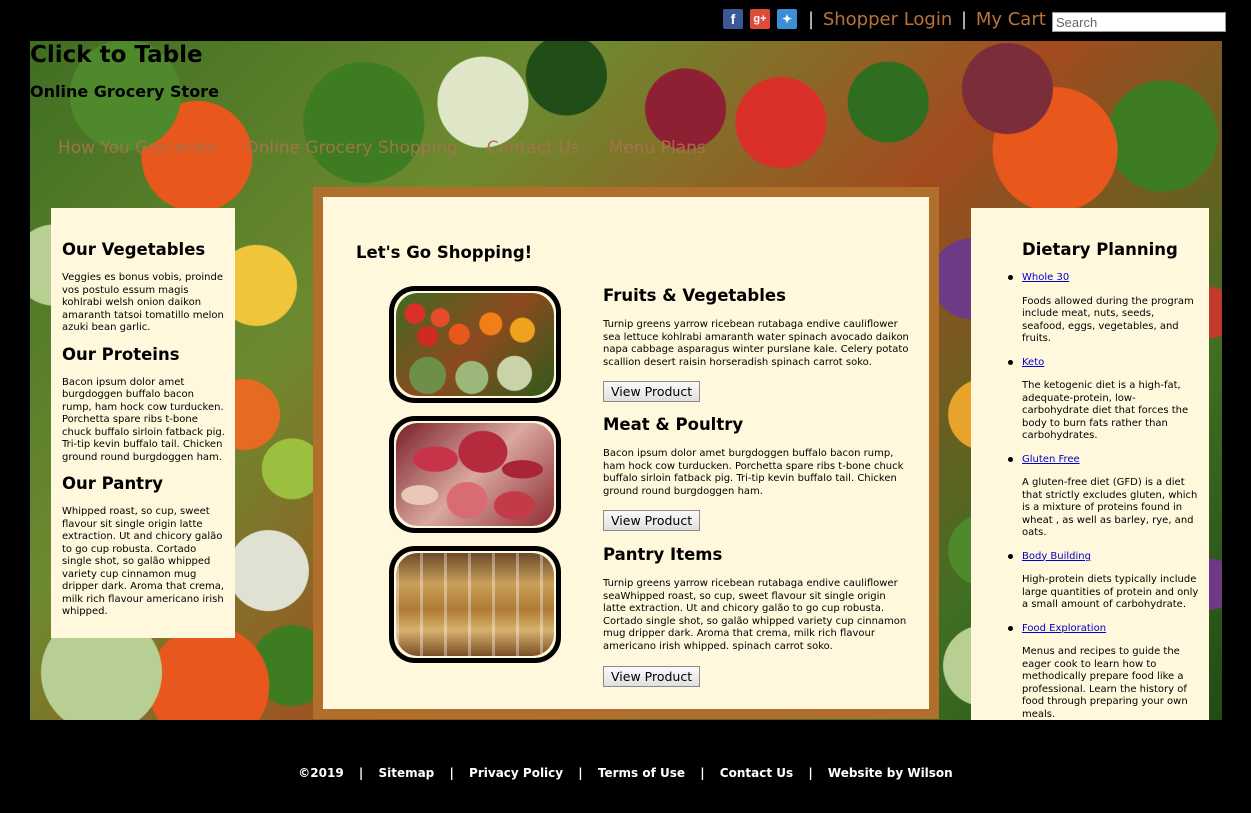 This screenshot has height=813, width=1251. Describe the element at coordinates (351, 148) in the screenshot. I see `nav-item-online-grocery-shopping: Online Grocery Shopping` at that location.